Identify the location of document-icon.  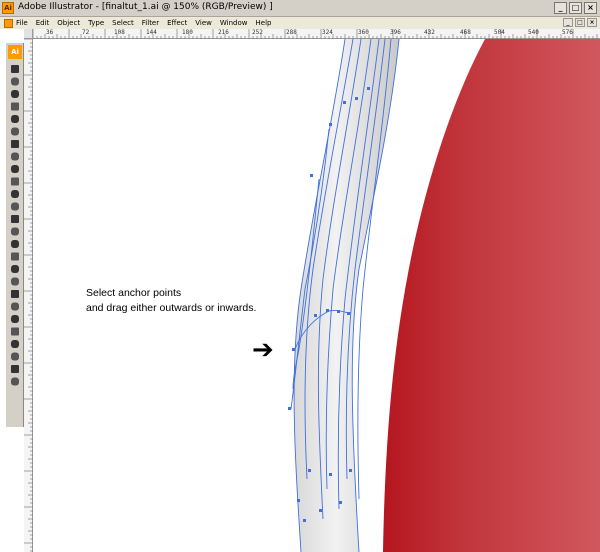
(8, 23).